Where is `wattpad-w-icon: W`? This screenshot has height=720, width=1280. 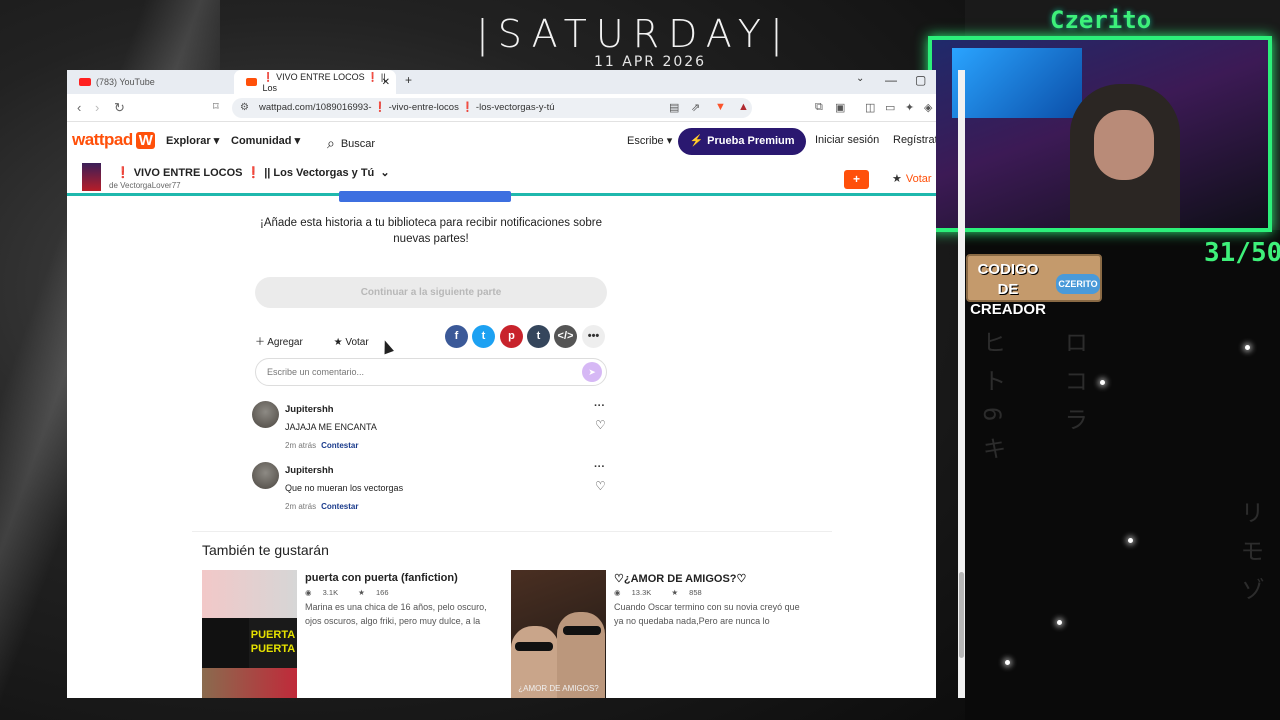
wattpad-w-icon: W is located at coordinates (145, 140).